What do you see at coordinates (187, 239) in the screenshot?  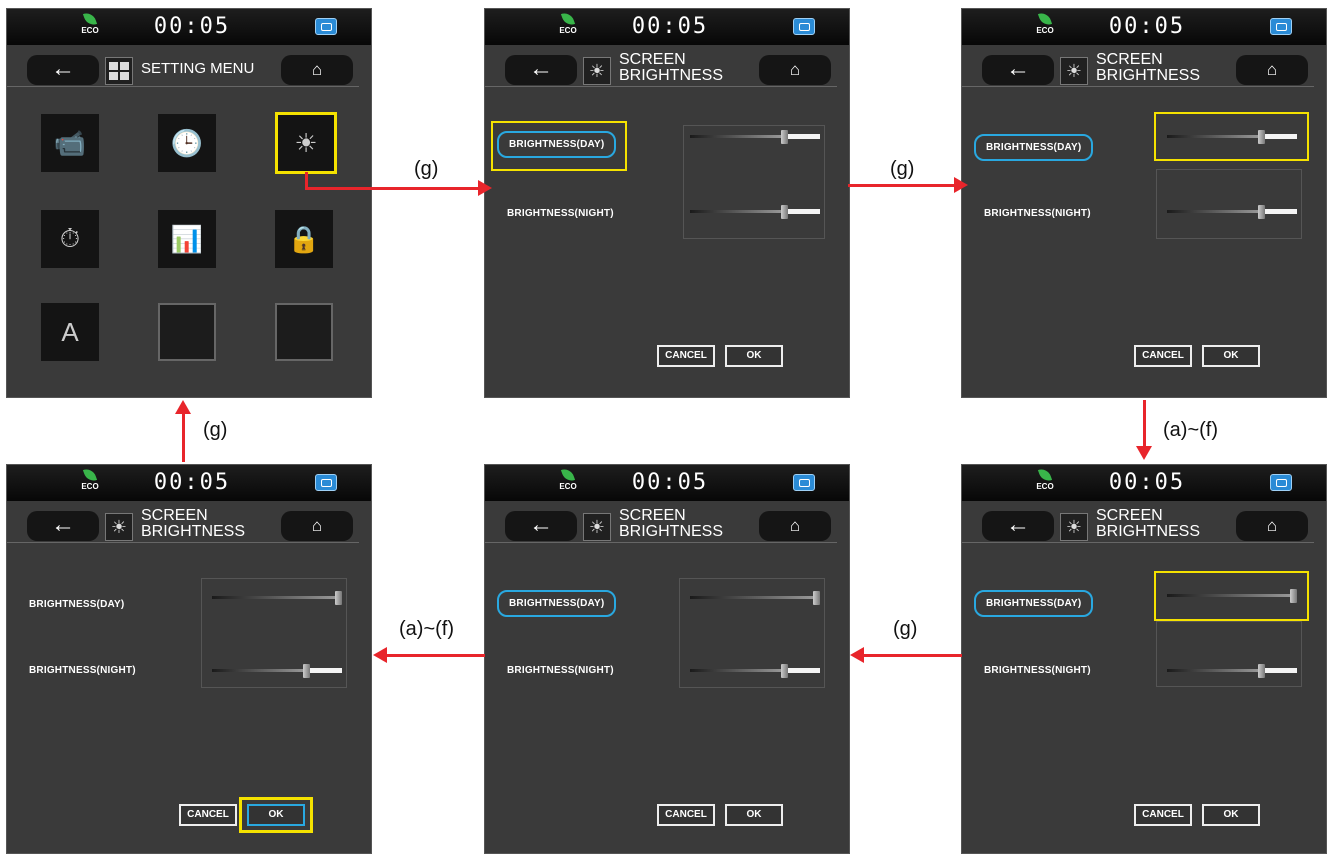 I see `volume-icon: 📊` at bounding box center [187, 239].